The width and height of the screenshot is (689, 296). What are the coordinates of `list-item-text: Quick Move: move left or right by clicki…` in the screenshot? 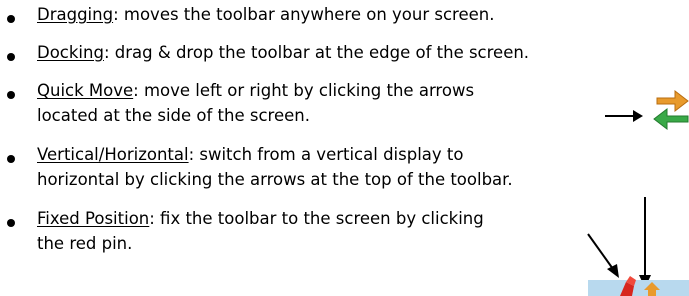 It's located at (255, 91).